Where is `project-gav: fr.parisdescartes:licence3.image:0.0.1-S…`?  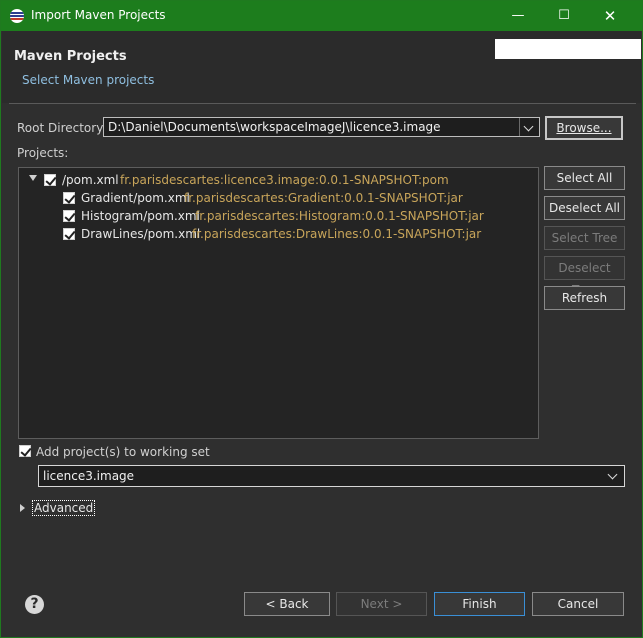
project-gav: fr.parisdescartes:licence3.image:0.0.1-S… is located at coordinates (284, 180).